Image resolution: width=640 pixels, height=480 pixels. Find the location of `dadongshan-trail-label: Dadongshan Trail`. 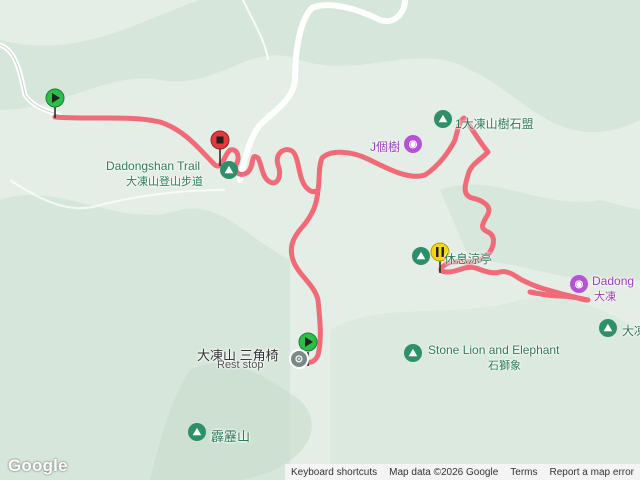

dadongshan-trail-label: Dadongshan Trail is located at coordinates (153, 166).